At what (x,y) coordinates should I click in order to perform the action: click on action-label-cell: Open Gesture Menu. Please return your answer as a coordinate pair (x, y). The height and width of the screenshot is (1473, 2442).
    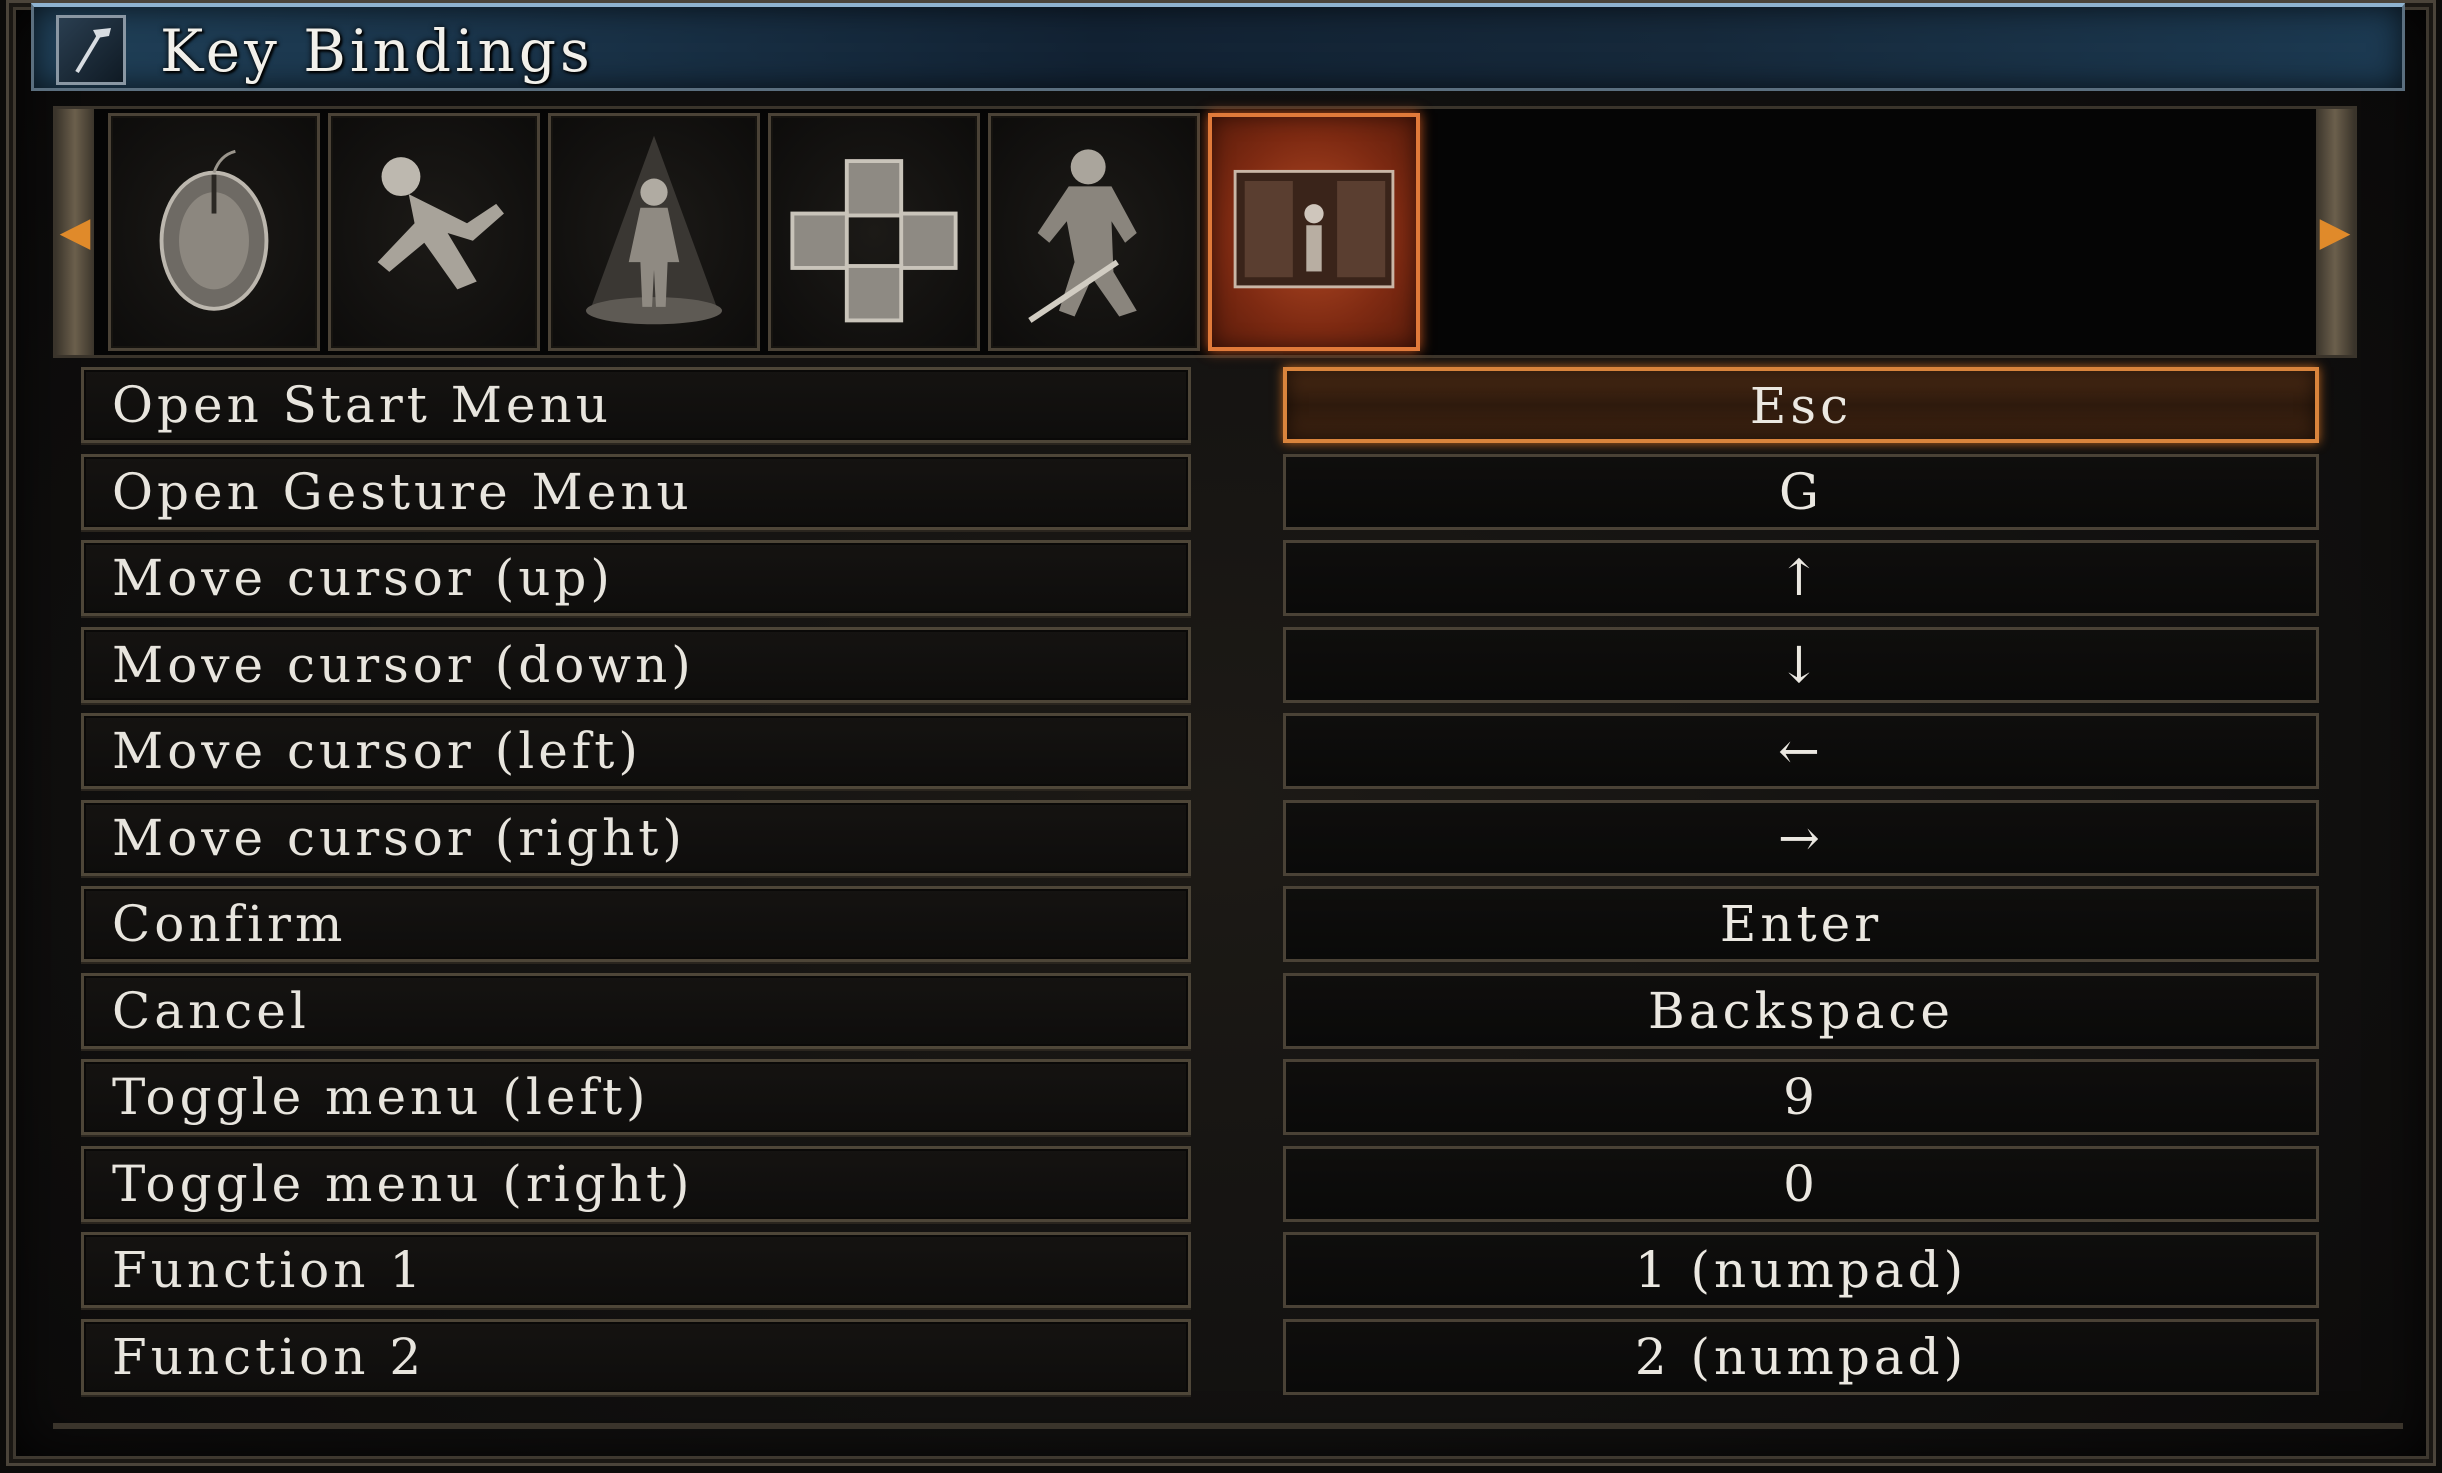
    Looking at the image, I should click on (636, 491).